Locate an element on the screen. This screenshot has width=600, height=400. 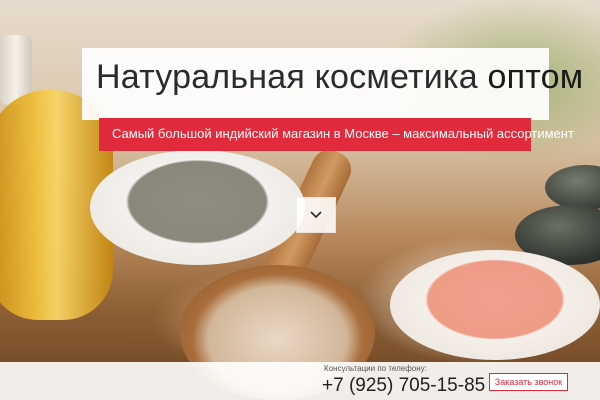
clay-bowl-image is located at coordinates (197, 207).